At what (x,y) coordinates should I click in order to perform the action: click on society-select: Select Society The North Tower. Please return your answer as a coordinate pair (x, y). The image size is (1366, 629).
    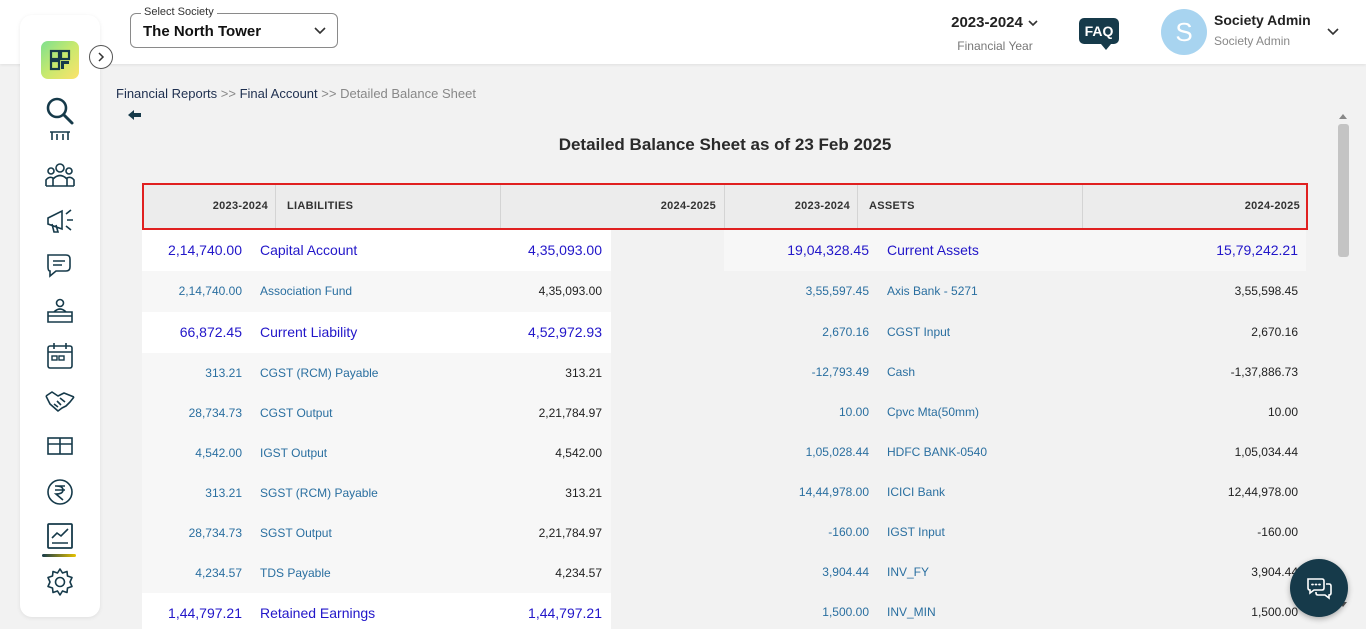
    Looking at the image, I should click on (234, 27).